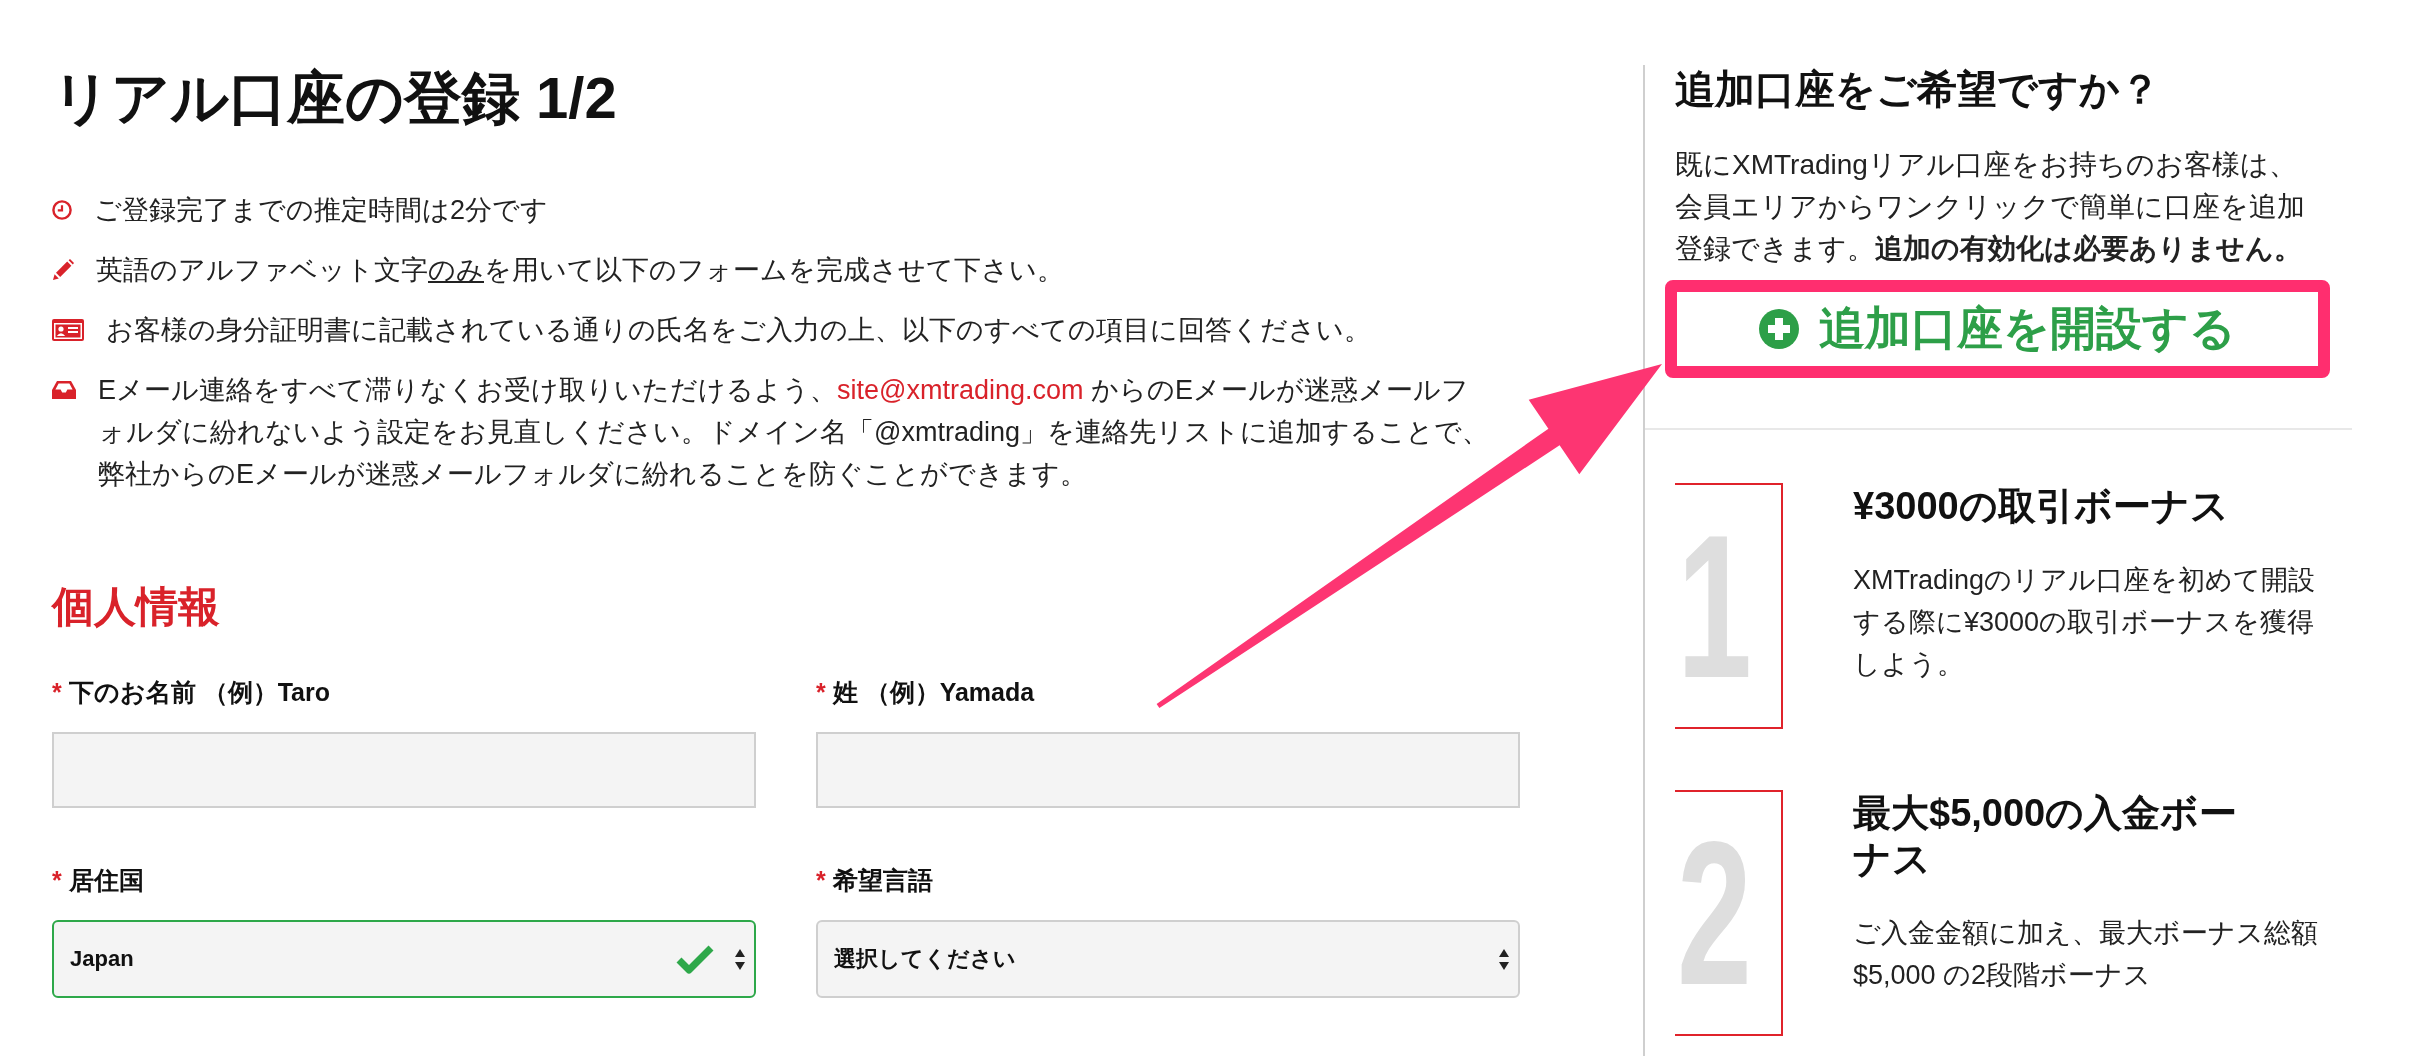  What do you see at coordinates (960, 390) in the screenshot?
I see `email-link: site@xmtrading.com` at bounding box center [960, 390].